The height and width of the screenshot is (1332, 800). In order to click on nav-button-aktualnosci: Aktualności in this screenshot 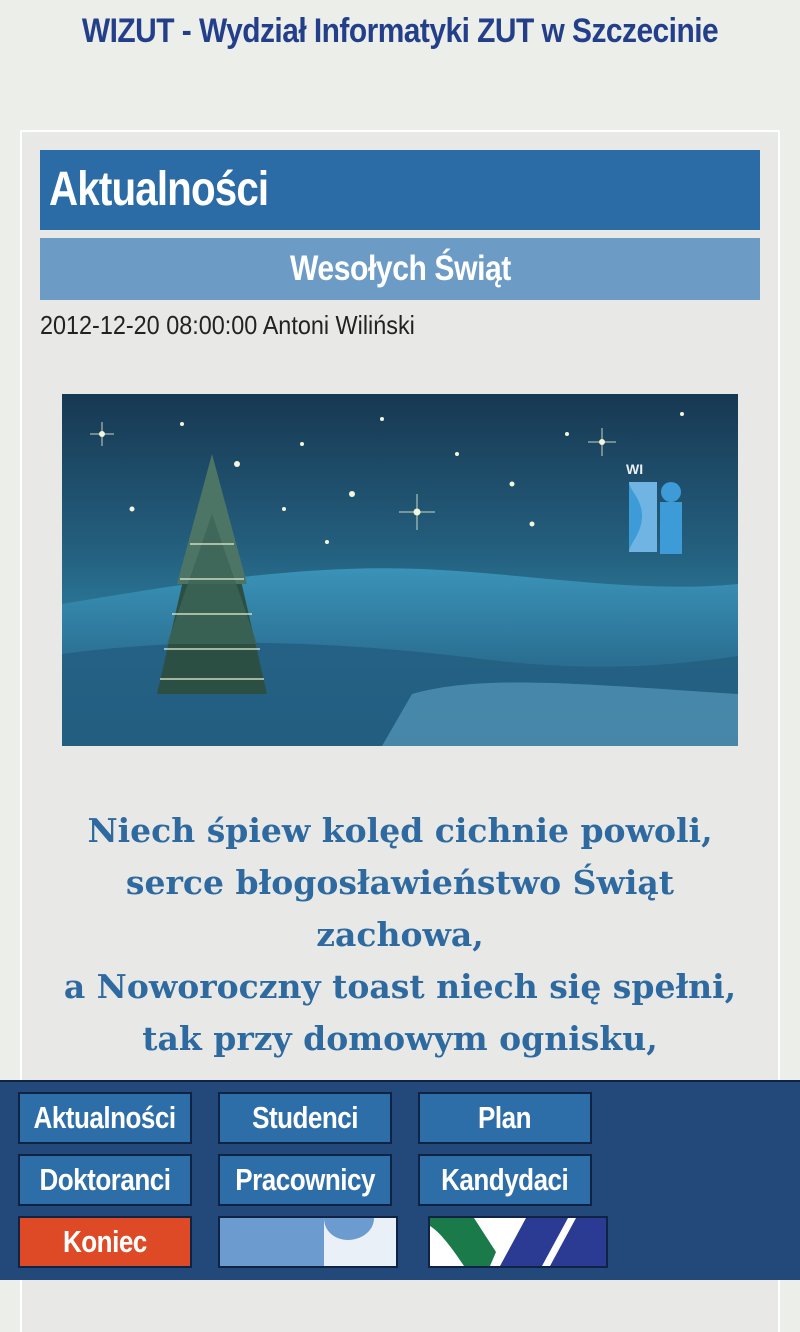, I will do `click(105, 1118)`.